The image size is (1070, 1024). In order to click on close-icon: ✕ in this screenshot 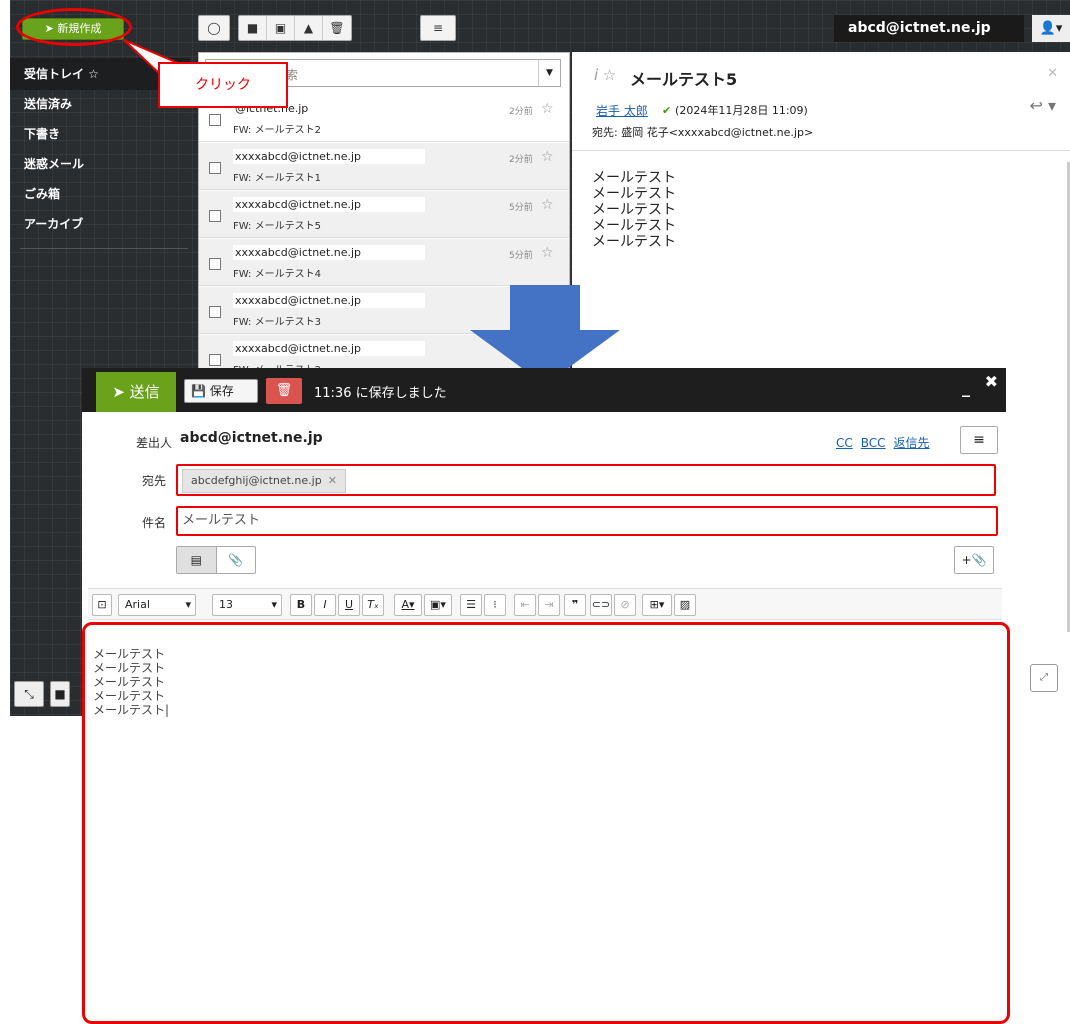, I will do `click(1052, 73)`.